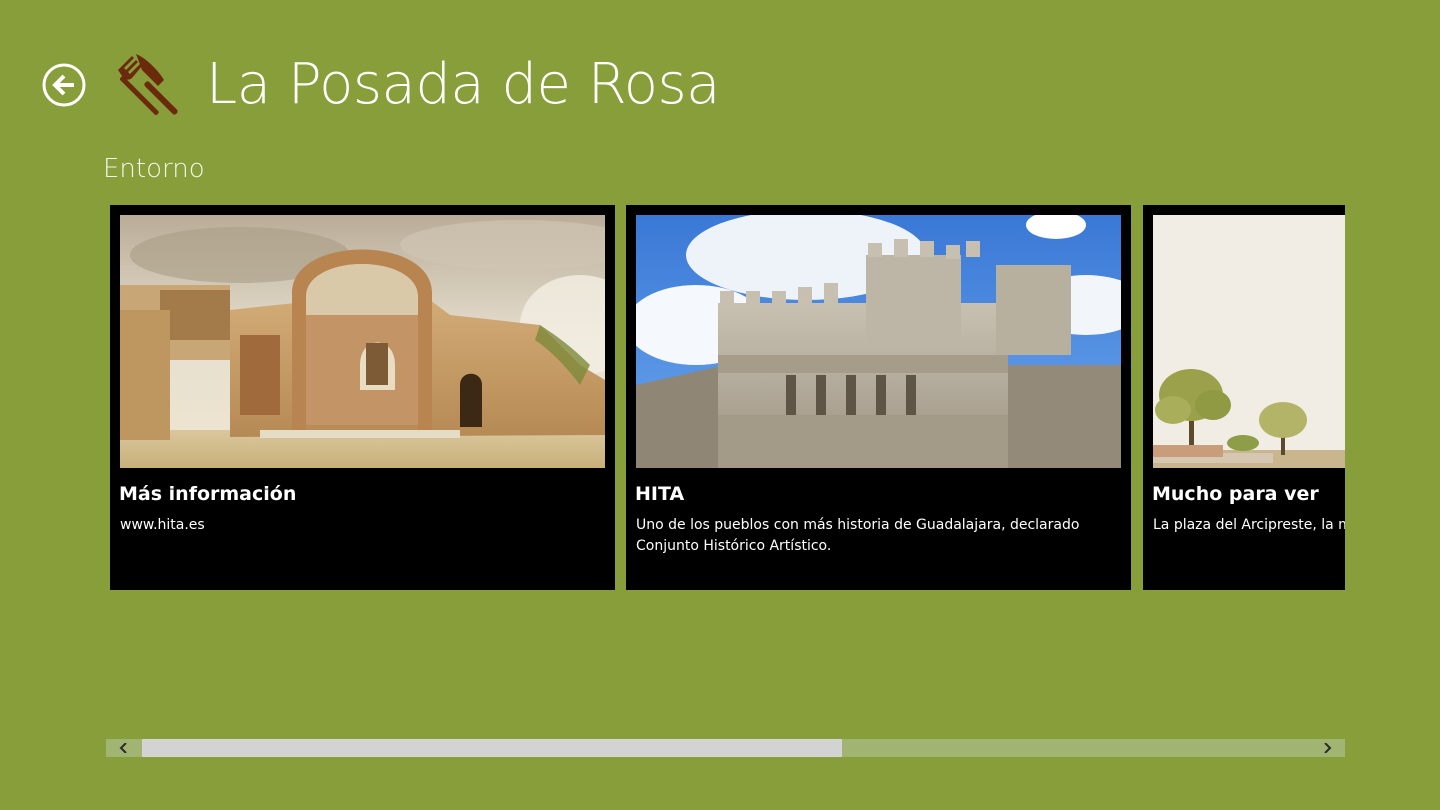 The width and height of the screenshot is (1440, 810). What do you see at coordinates (1249, 525) in the screenshot?
I see `card-description: La plaza del Arcipreste, la mu` at bounding box center [1249, 525].